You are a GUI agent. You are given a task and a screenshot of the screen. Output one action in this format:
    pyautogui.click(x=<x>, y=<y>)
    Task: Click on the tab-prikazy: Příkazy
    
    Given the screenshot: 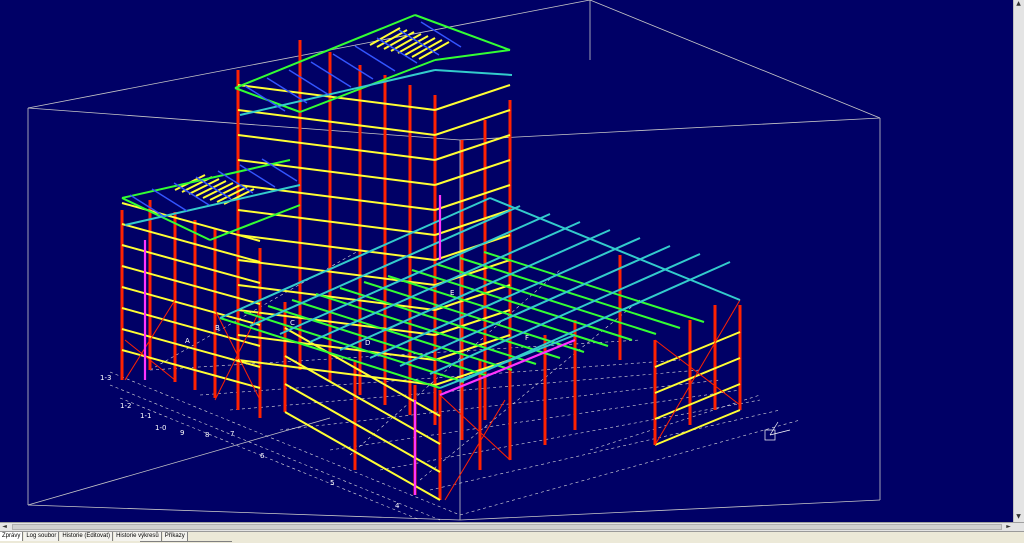 What is the action you would take?
    pyautogui.click(x=175, y=536)
    